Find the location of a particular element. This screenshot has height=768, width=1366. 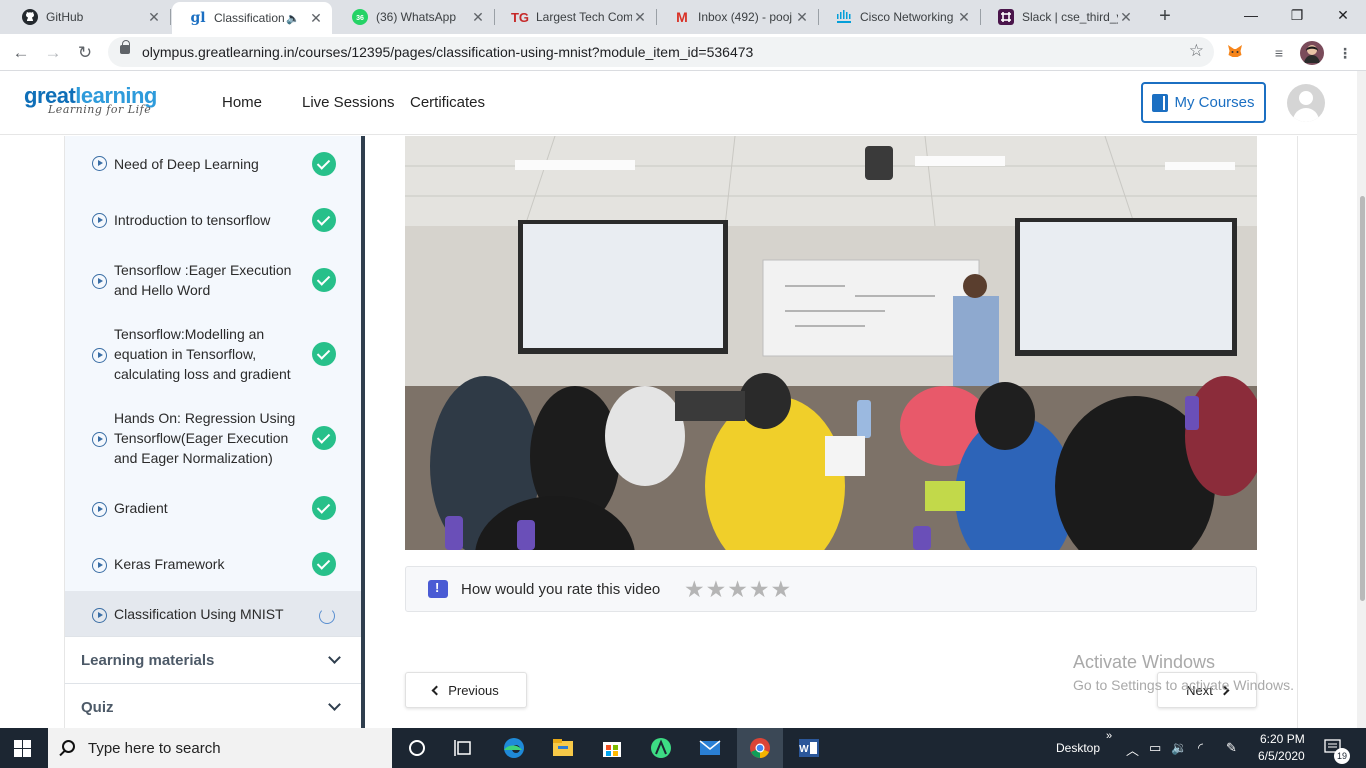

tab-classification: gl Classification 🔈 ✕ is located at coordinates (252, 18).